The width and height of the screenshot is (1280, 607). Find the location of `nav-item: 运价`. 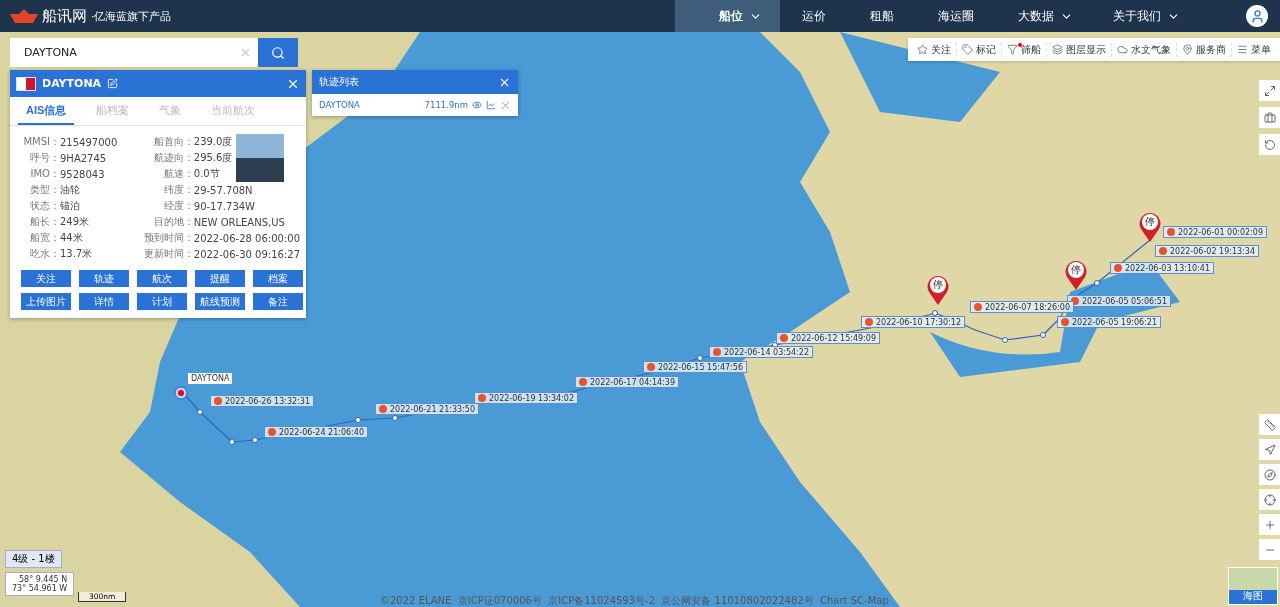

nav-item: 运价 is located at coordinates (814, 16).